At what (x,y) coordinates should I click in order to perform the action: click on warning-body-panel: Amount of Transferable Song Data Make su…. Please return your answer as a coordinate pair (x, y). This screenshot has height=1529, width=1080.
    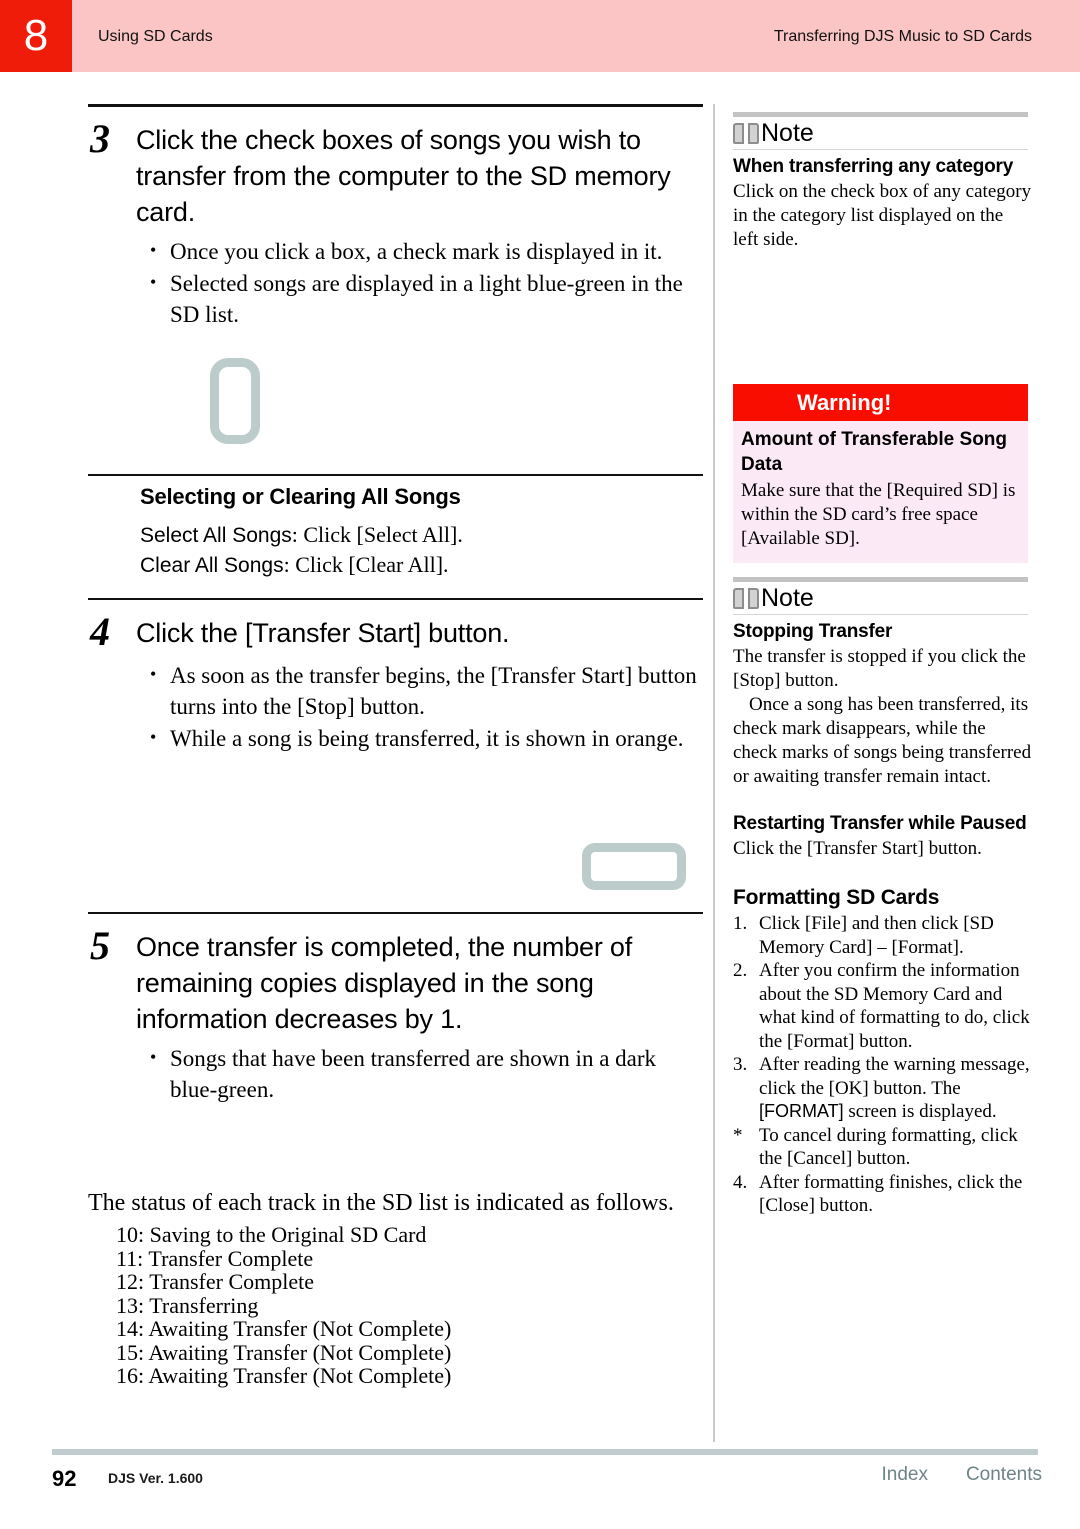
    Looking at the image, I should click on (880, 492).